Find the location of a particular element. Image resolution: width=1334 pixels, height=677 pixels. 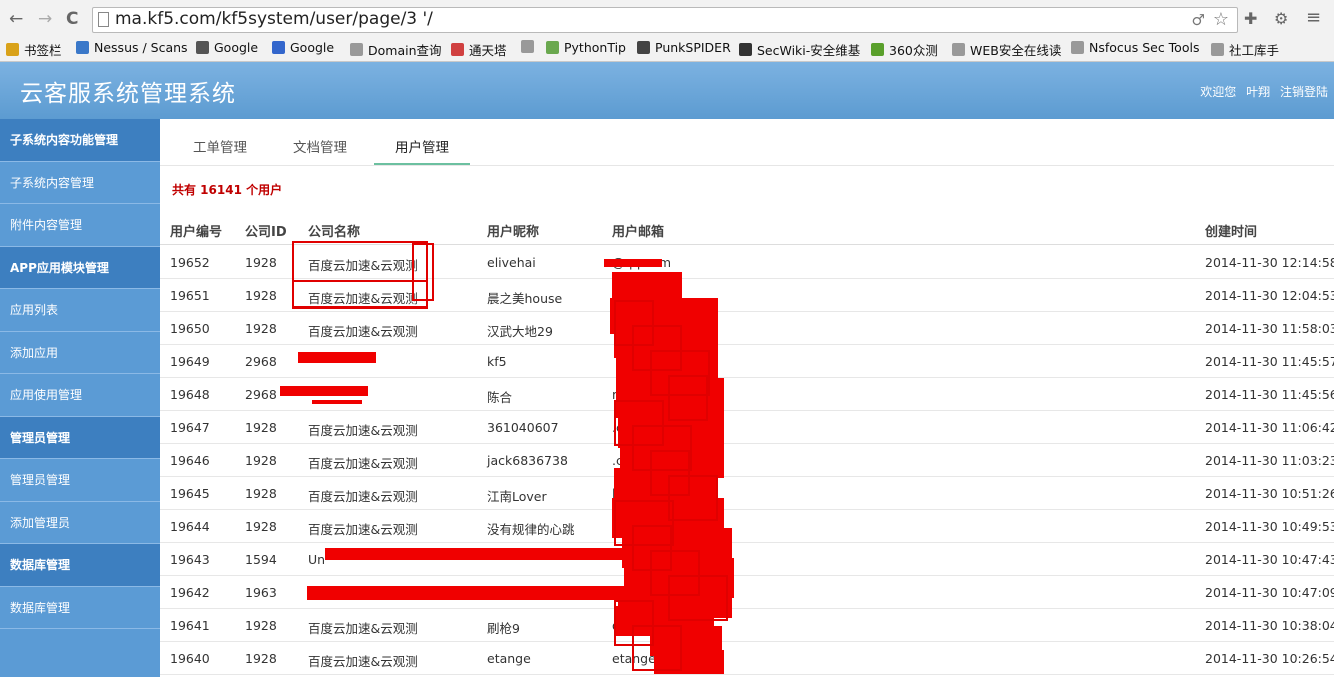

key-icon: ♂ is located at coordinates (1198, 20).